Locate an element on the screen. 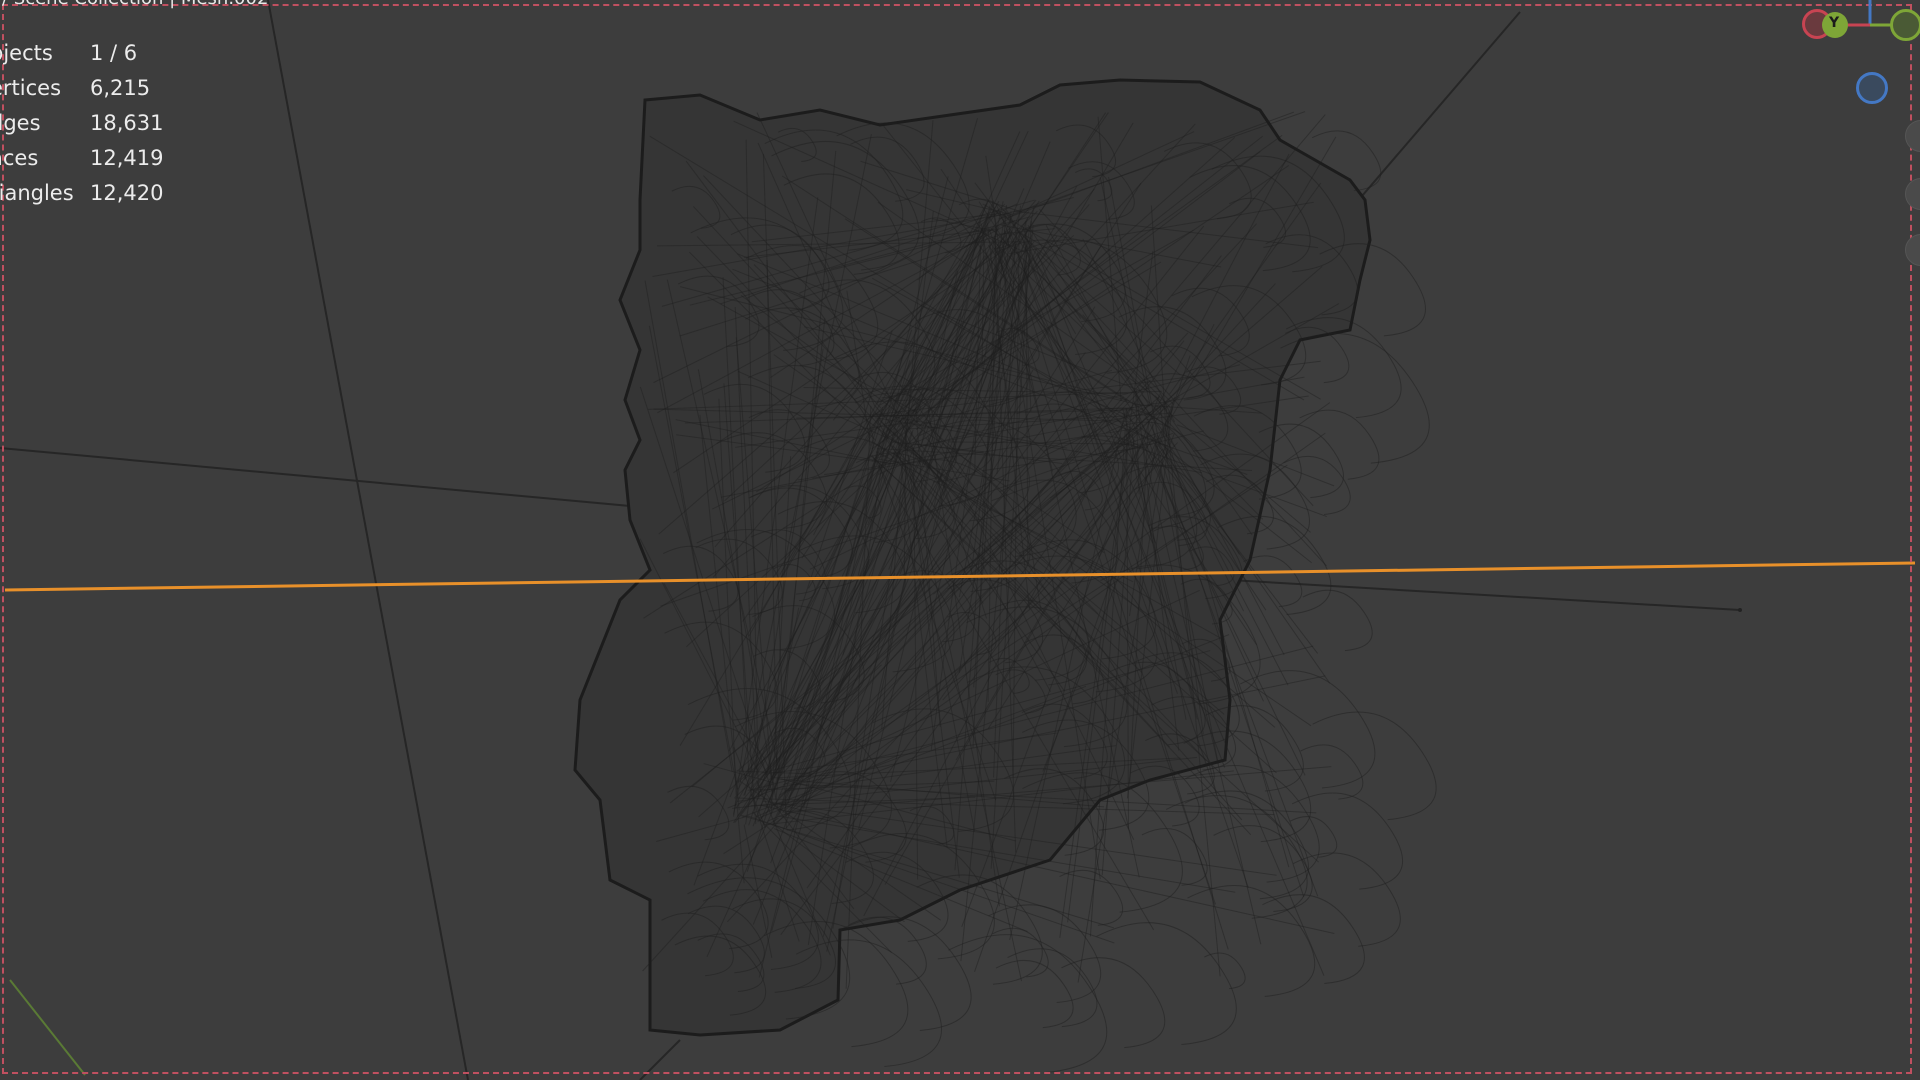  stat-row-edges: dges 18,631 is located at coordinates (81, 123).